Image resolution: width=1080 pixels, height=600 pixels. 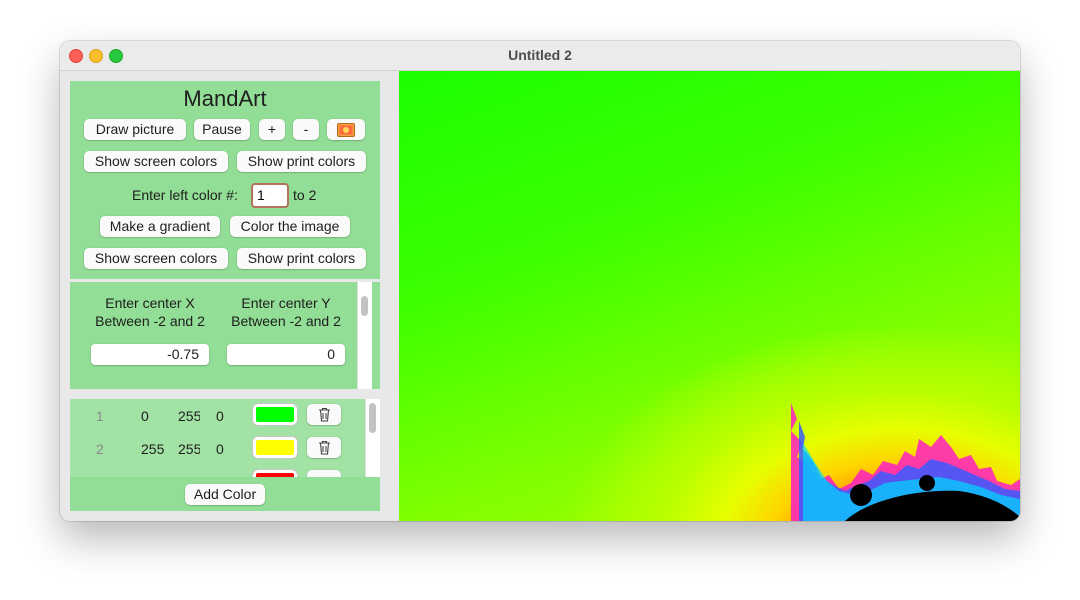 What do you see at coordinates (272, 129) in the screenshot?
I see `zoom-in-button: +` at bounding box center [272, 129].